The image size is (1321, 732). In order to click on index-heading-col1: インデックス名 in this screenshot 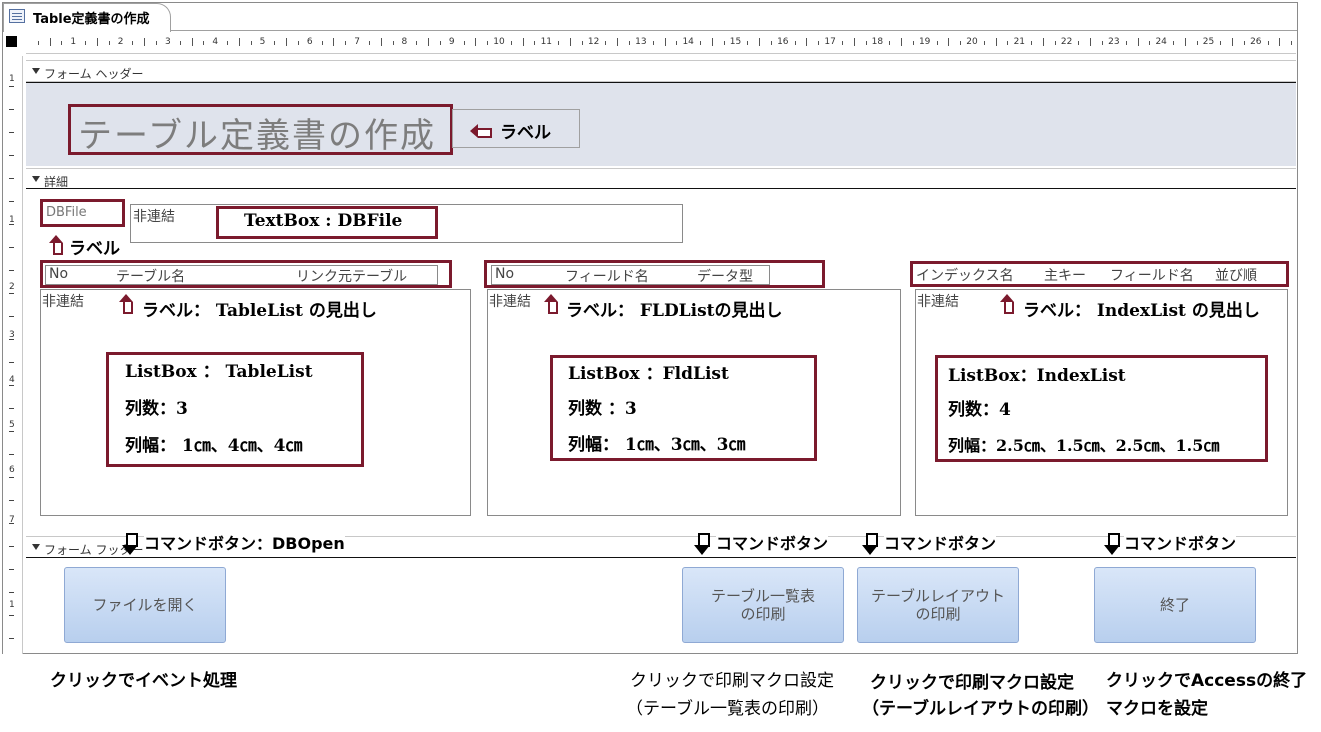, I will do `click(965, 275)`.